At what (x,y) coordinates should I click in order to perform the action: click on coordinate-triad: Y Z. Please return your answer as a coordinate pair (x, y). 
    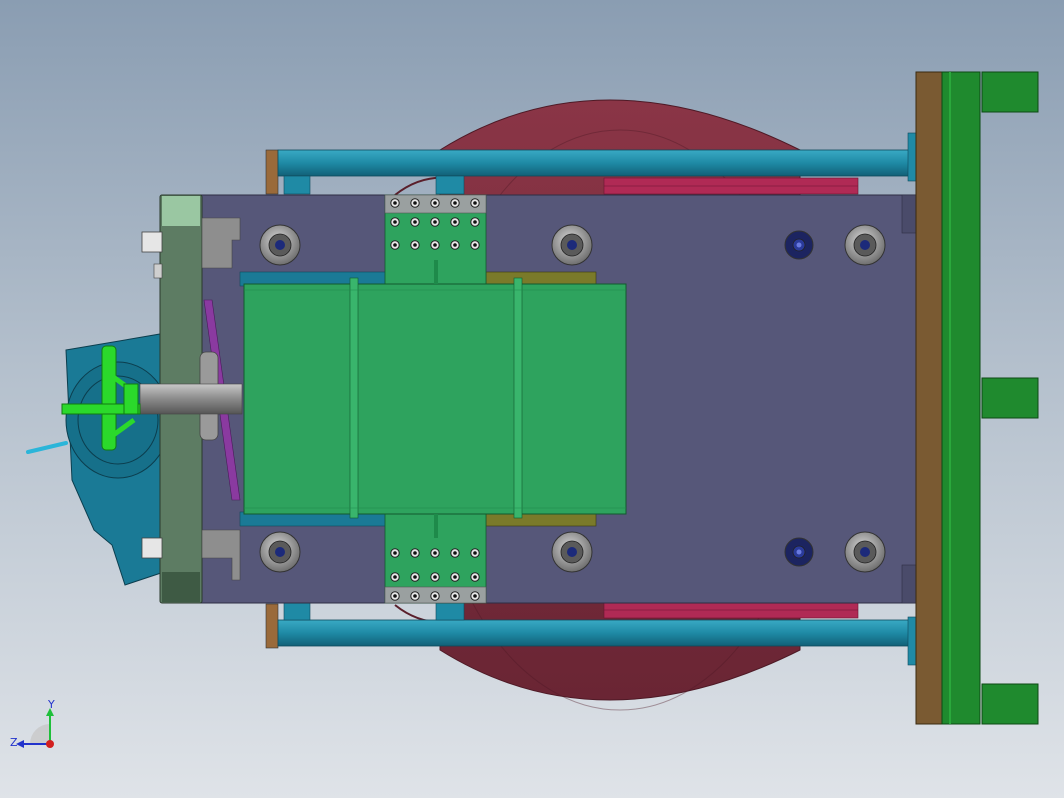
    Looking at the image, I should click on (32, 723).